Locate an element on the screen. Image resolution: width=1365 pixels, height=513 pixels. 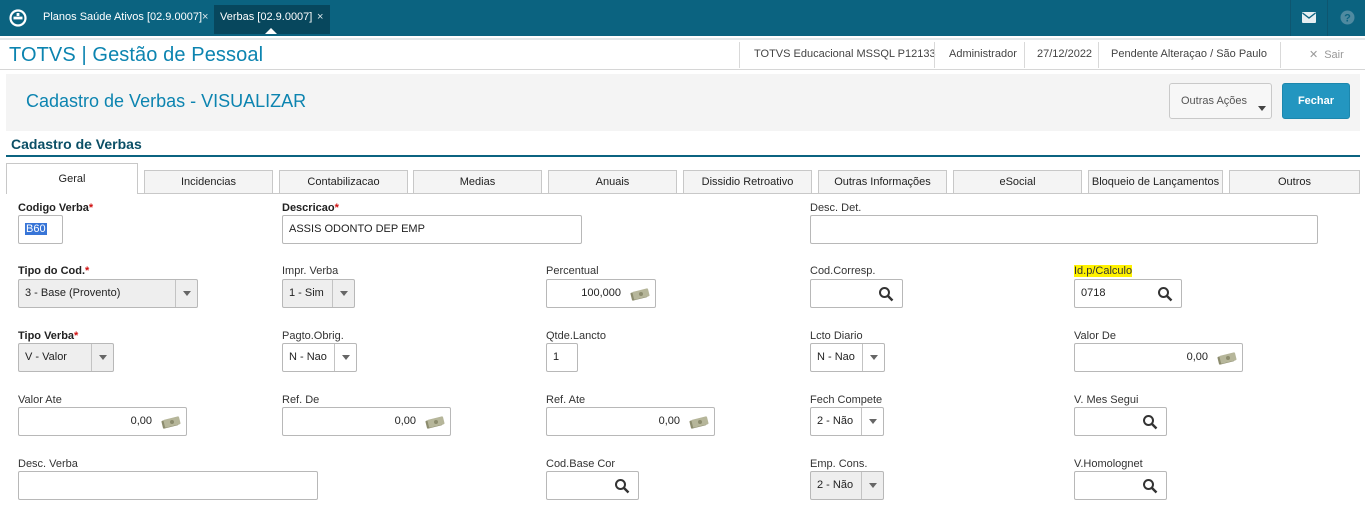
desc-verba-label: Desc. Verba is located at coordinates (48, 464).